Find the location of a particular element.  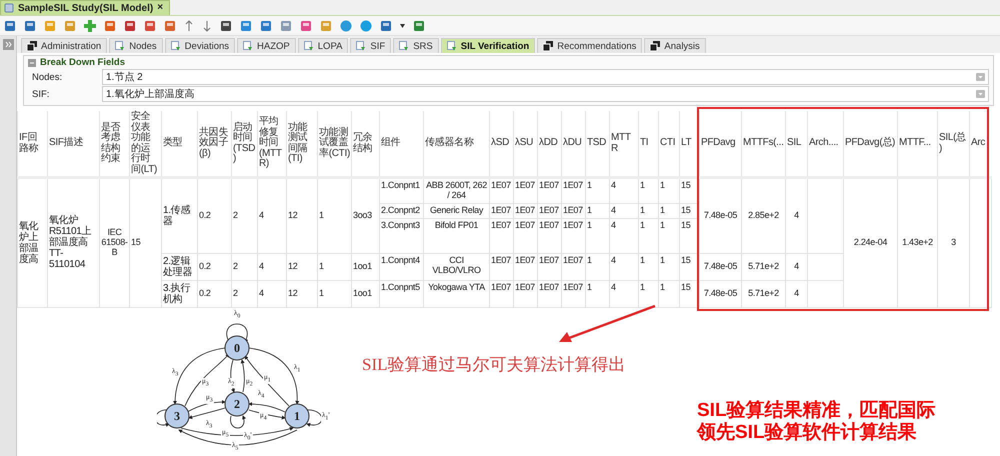

panel-title: Break Down Fields is located at coordinates (82, 62).